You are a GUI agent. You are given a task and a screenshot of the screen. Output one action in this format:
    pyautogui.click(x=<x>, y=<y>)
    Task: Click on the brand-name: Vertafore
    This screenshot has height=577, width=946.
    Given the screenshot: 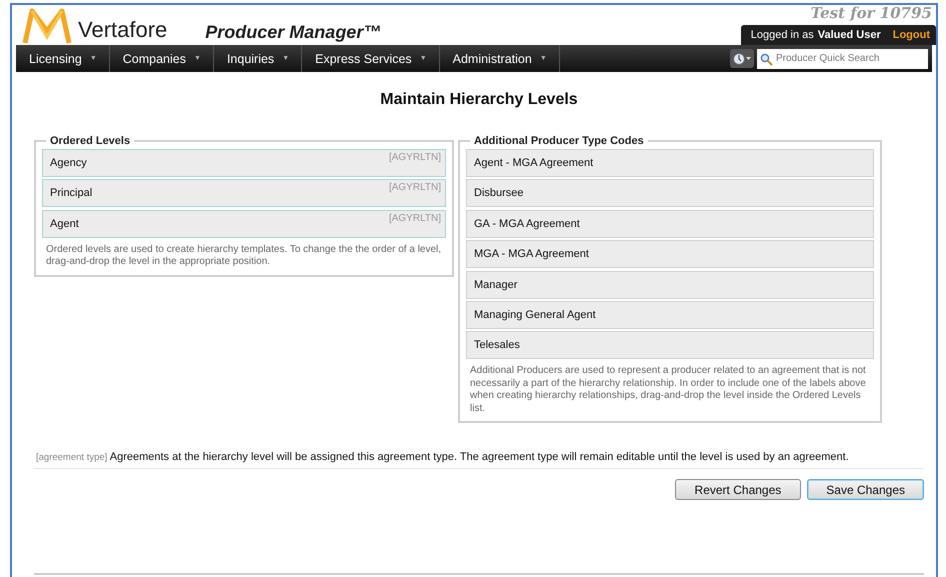 What is the action you would take?
    pyautogui.click(x=123, y=30)
    